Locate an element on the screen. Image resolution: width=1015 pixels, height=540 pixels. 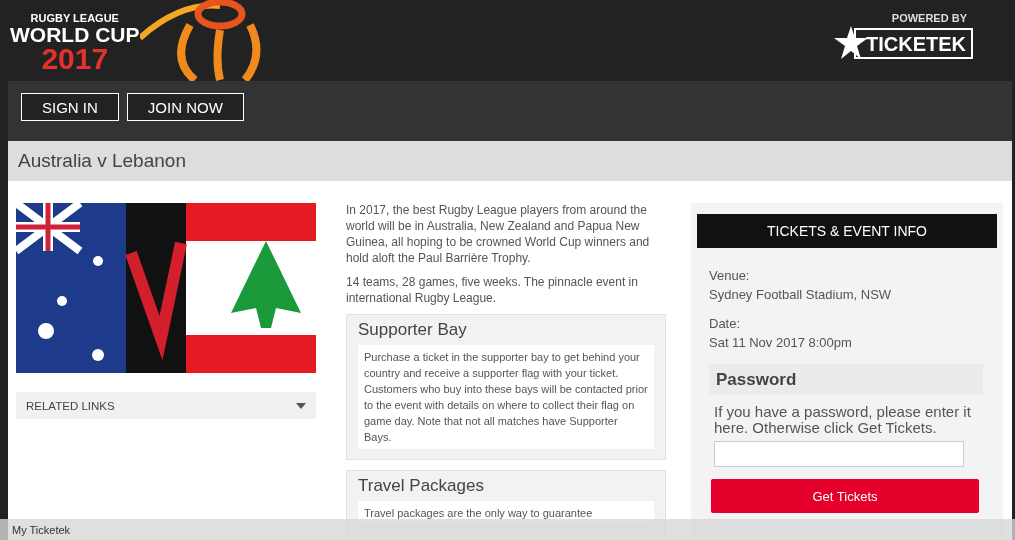
related-links-toggle: RELATED LINKS is located at coordinates (166, 405).